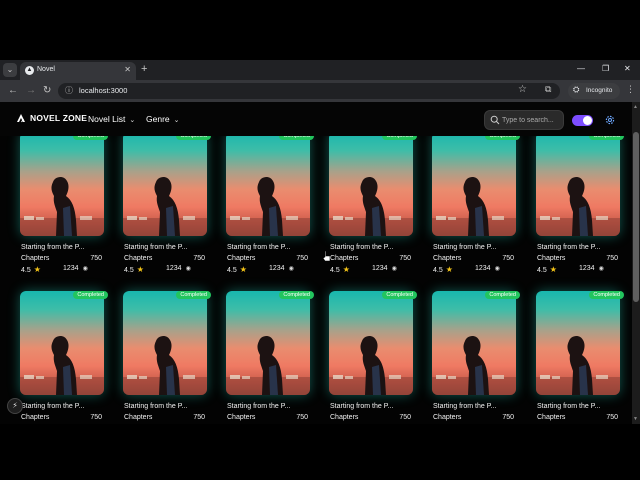  What do you see at coordinates (635, 107) in the screenshot?
I see `scroll-up-icon: ▲` at bounding box center [635, 107].